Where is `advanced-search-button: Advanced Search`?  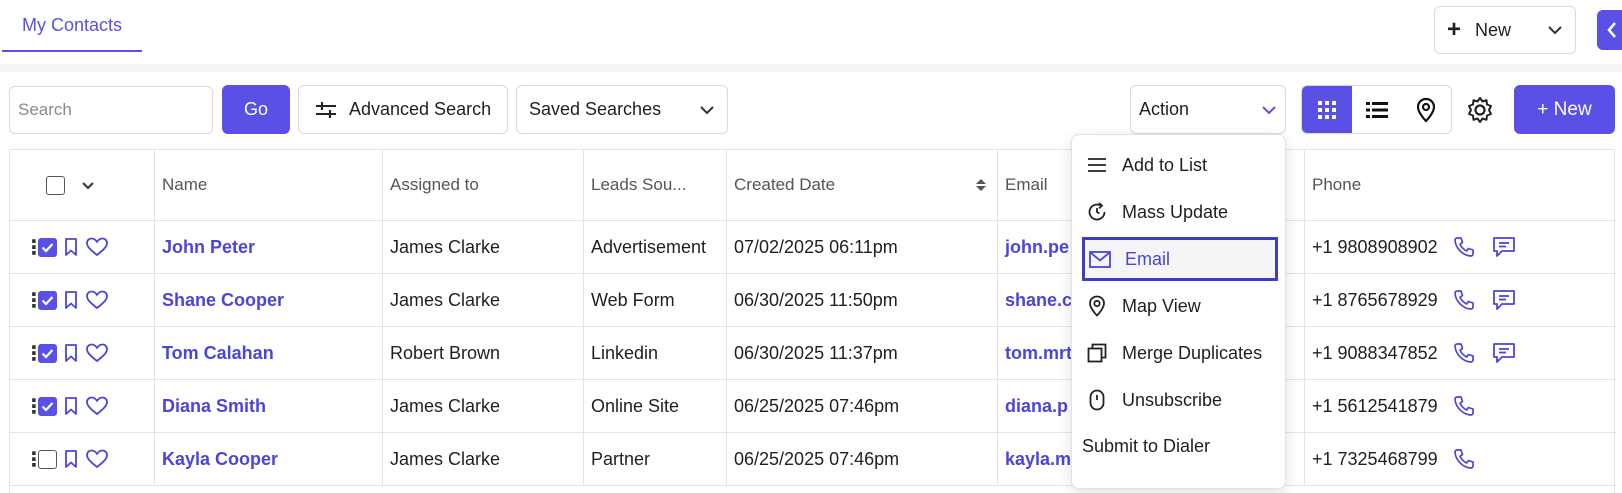 advanced-search-button: Advanced Search is located at coordinates (403, 109).